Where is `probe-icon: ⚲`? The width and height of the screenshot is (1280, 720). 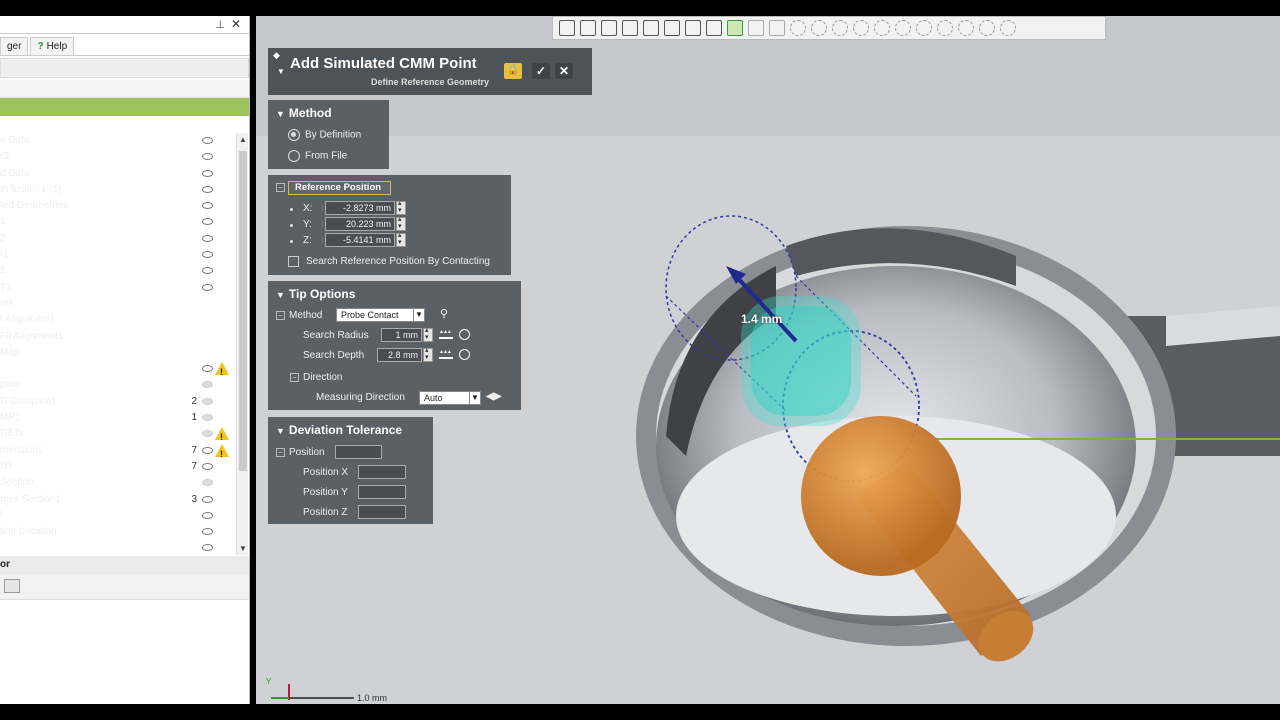
probe-icon: ⚲ is located at coordinates (444, 313).